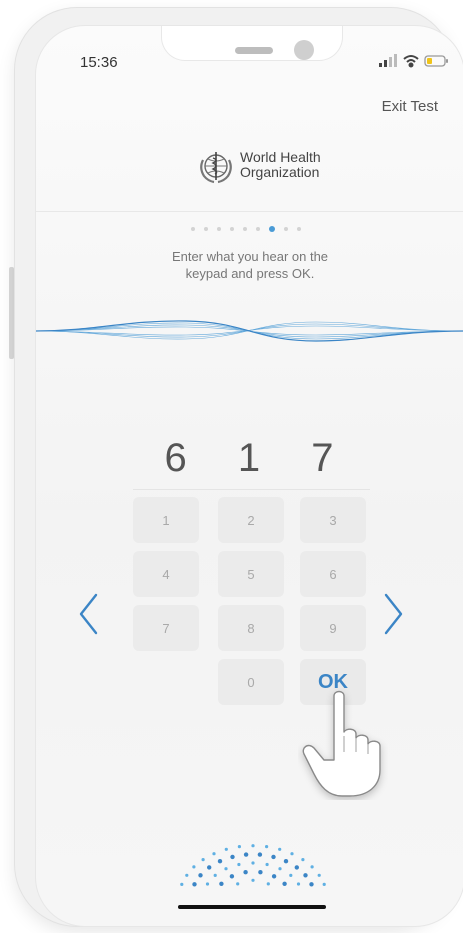 This screenshot has width=463, height=933. I want to click on who-emblem-icon, so click(216, 168).